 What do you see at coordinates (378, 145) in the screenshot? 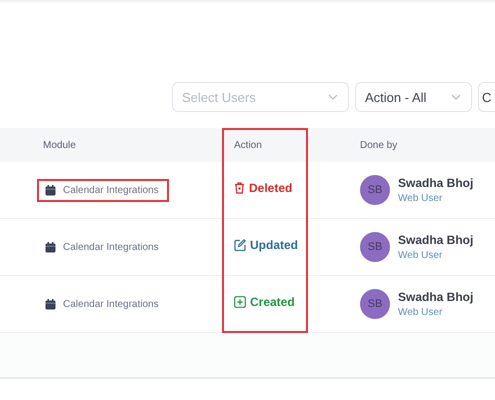
I see `column-header: Done by` at bounding box center [378, 145].